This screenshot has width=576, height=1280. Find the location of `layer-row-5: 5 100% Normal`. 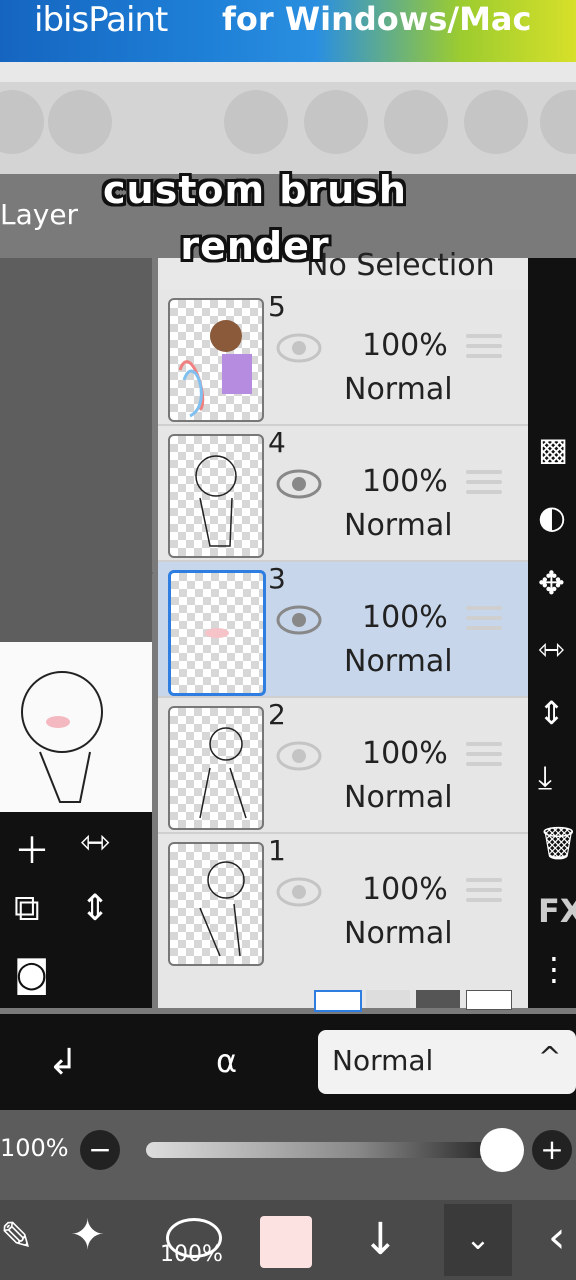

layer-row-5: 5 100% Normal is located at coordinates (343, 358).